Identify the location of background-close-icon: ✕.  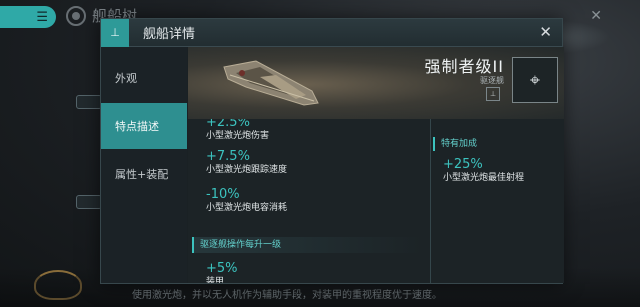
(596, 16).